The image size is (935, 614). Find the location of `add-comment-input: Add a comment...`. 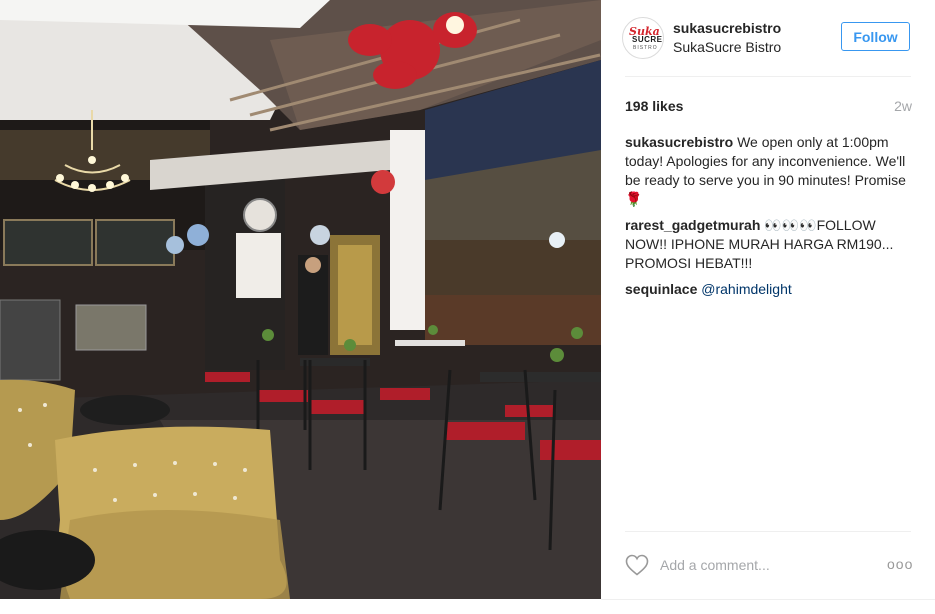

add-comment-input: Add a comment... is located at coordinates (715, 565).